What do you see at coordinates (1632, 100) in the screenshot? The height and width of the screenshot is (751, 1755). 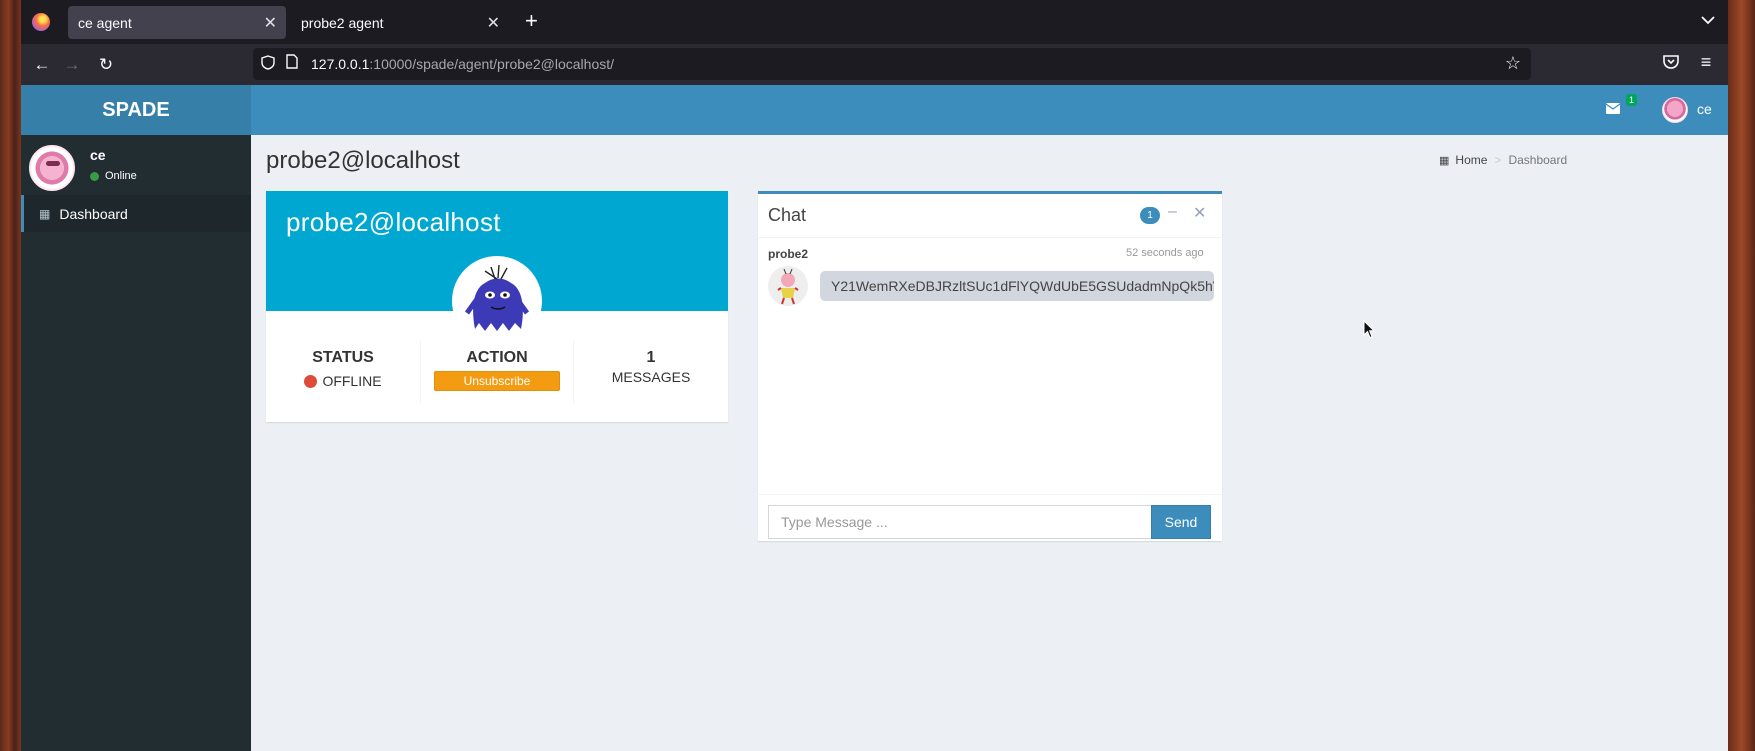 I see `notification-badge: 1` at bounding box center [1632, 100].